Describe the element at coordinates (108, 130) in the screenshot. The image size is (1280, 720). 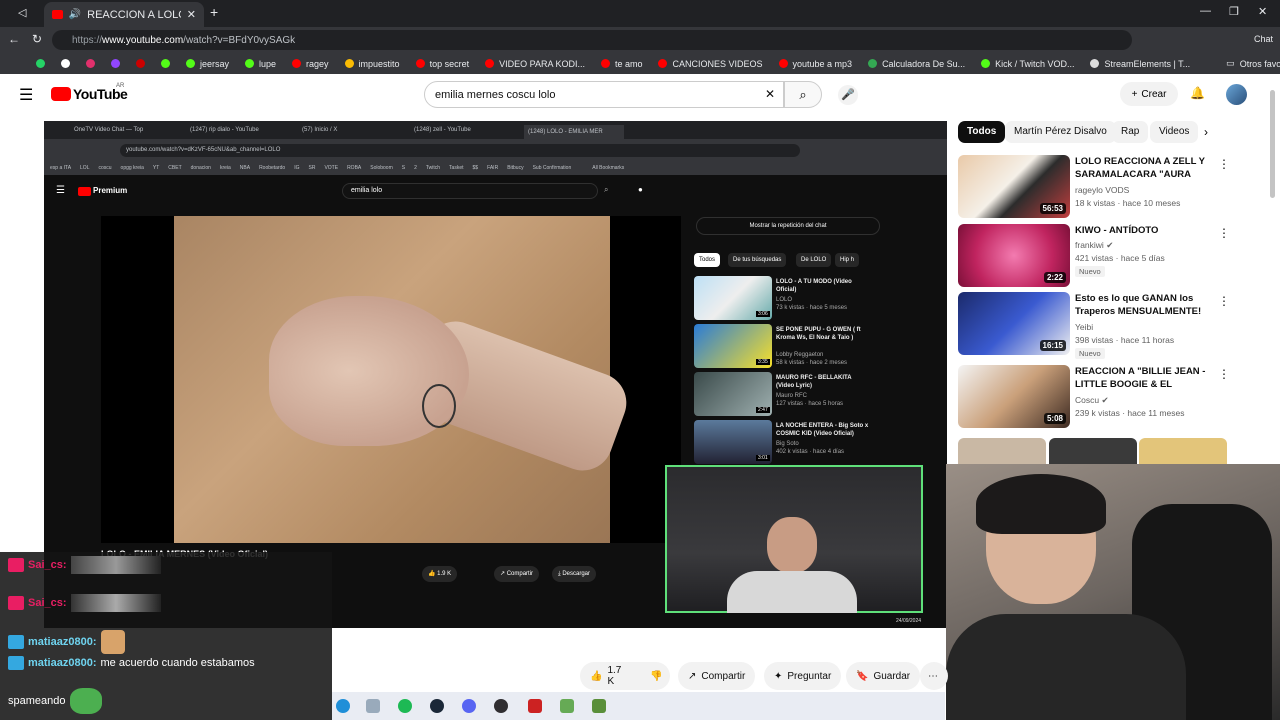
I see `inner-tab: OneTV Video Chat — Top` at that location.